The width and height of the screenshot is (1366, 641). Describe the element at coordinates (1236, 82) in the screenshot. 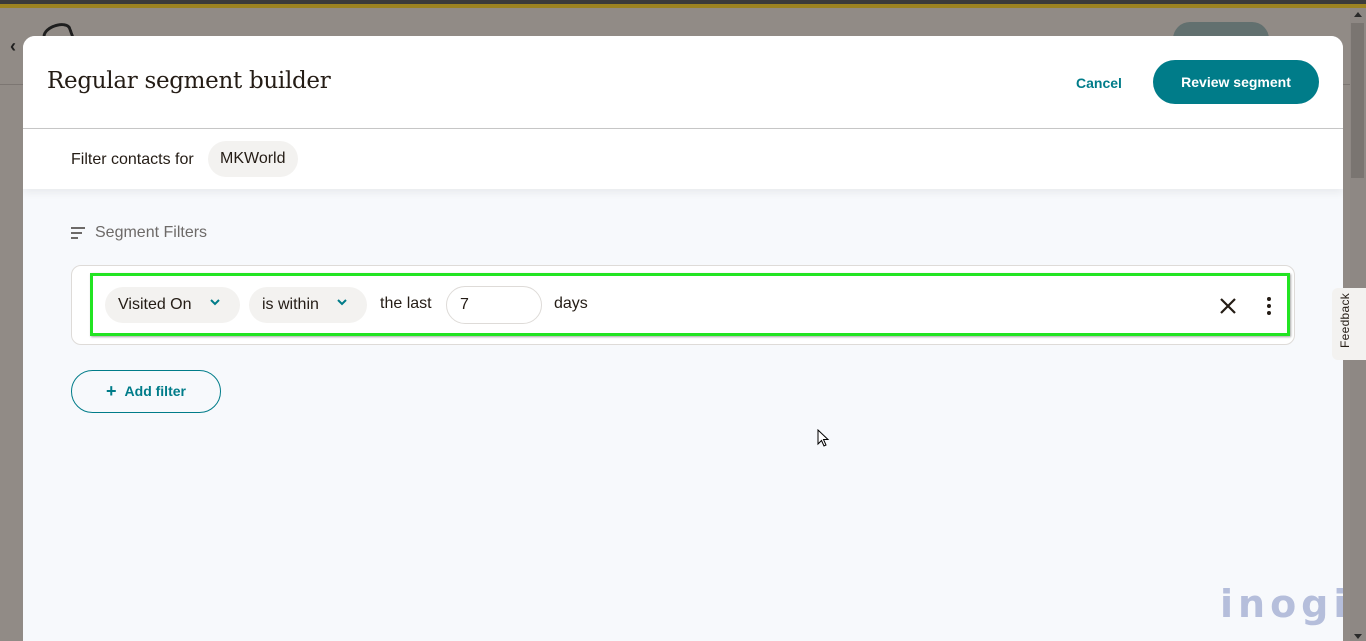

I see `review-segment-button: Review segment` at that location.